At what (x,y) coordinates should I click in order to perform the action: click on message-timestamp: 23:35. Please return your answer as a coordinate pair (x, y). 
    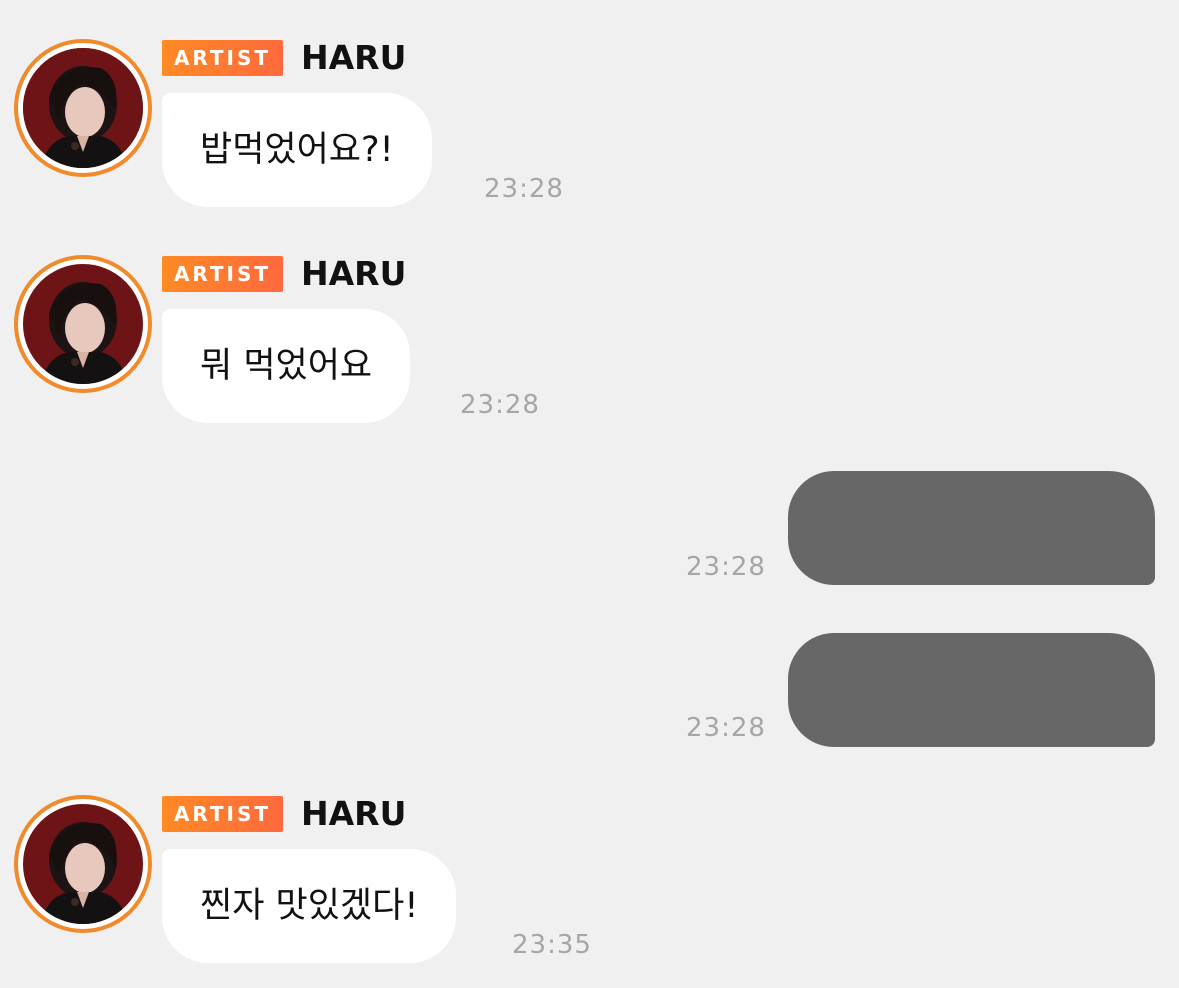
    Looking at the image, I should click on (552, 945).